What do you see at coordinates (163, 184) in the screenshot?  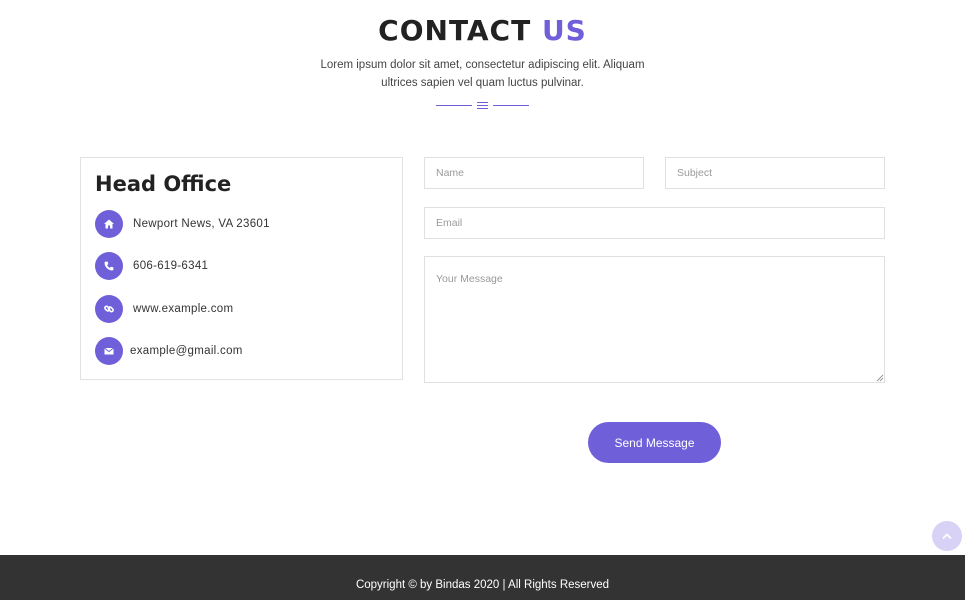 I see `office-title: Head Office` at bounding box center [163, 184].